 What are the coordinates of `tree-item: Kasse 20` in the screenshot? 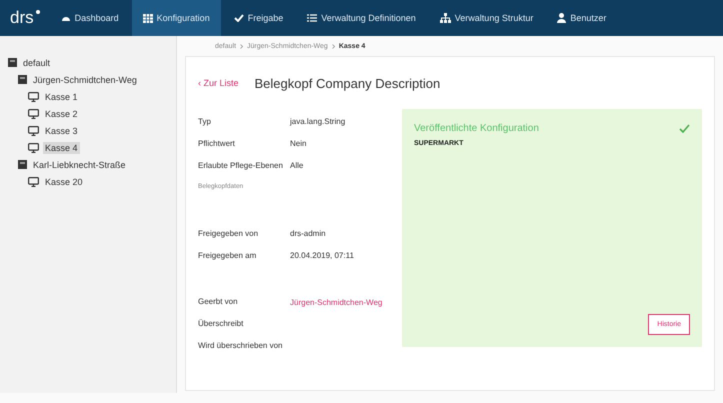 It's located at (88, 181).